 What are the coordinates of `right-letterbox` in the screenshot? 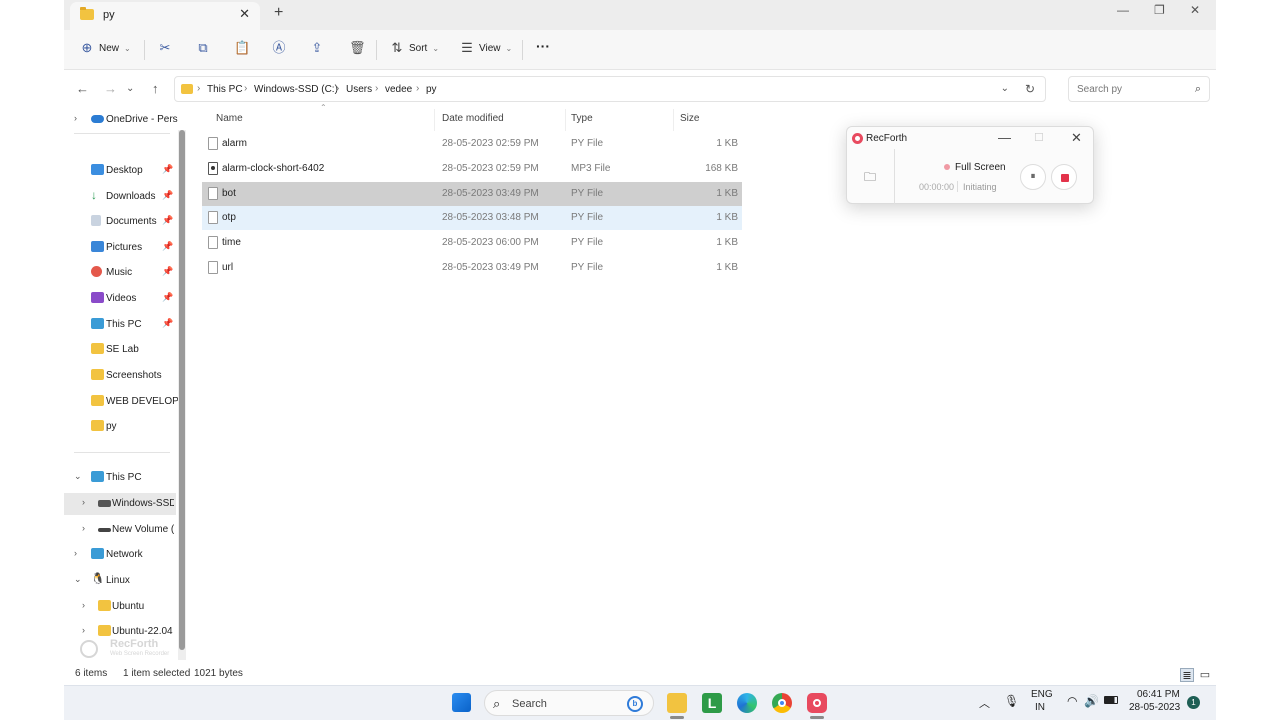 It's located at (1248, 360).